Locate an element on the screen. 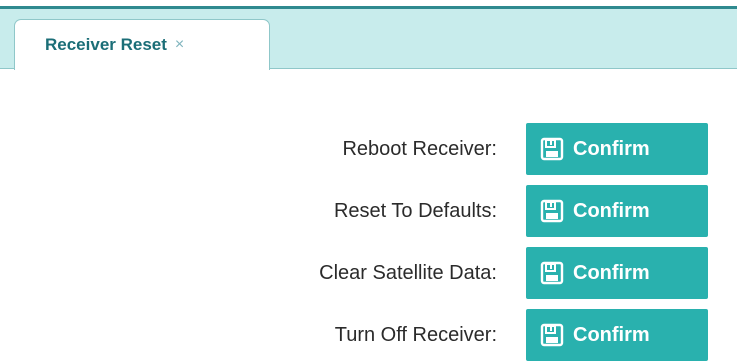  action-row-reset-defaults: Reset To Defaults: Confirm is located at coordinates (368, 211).